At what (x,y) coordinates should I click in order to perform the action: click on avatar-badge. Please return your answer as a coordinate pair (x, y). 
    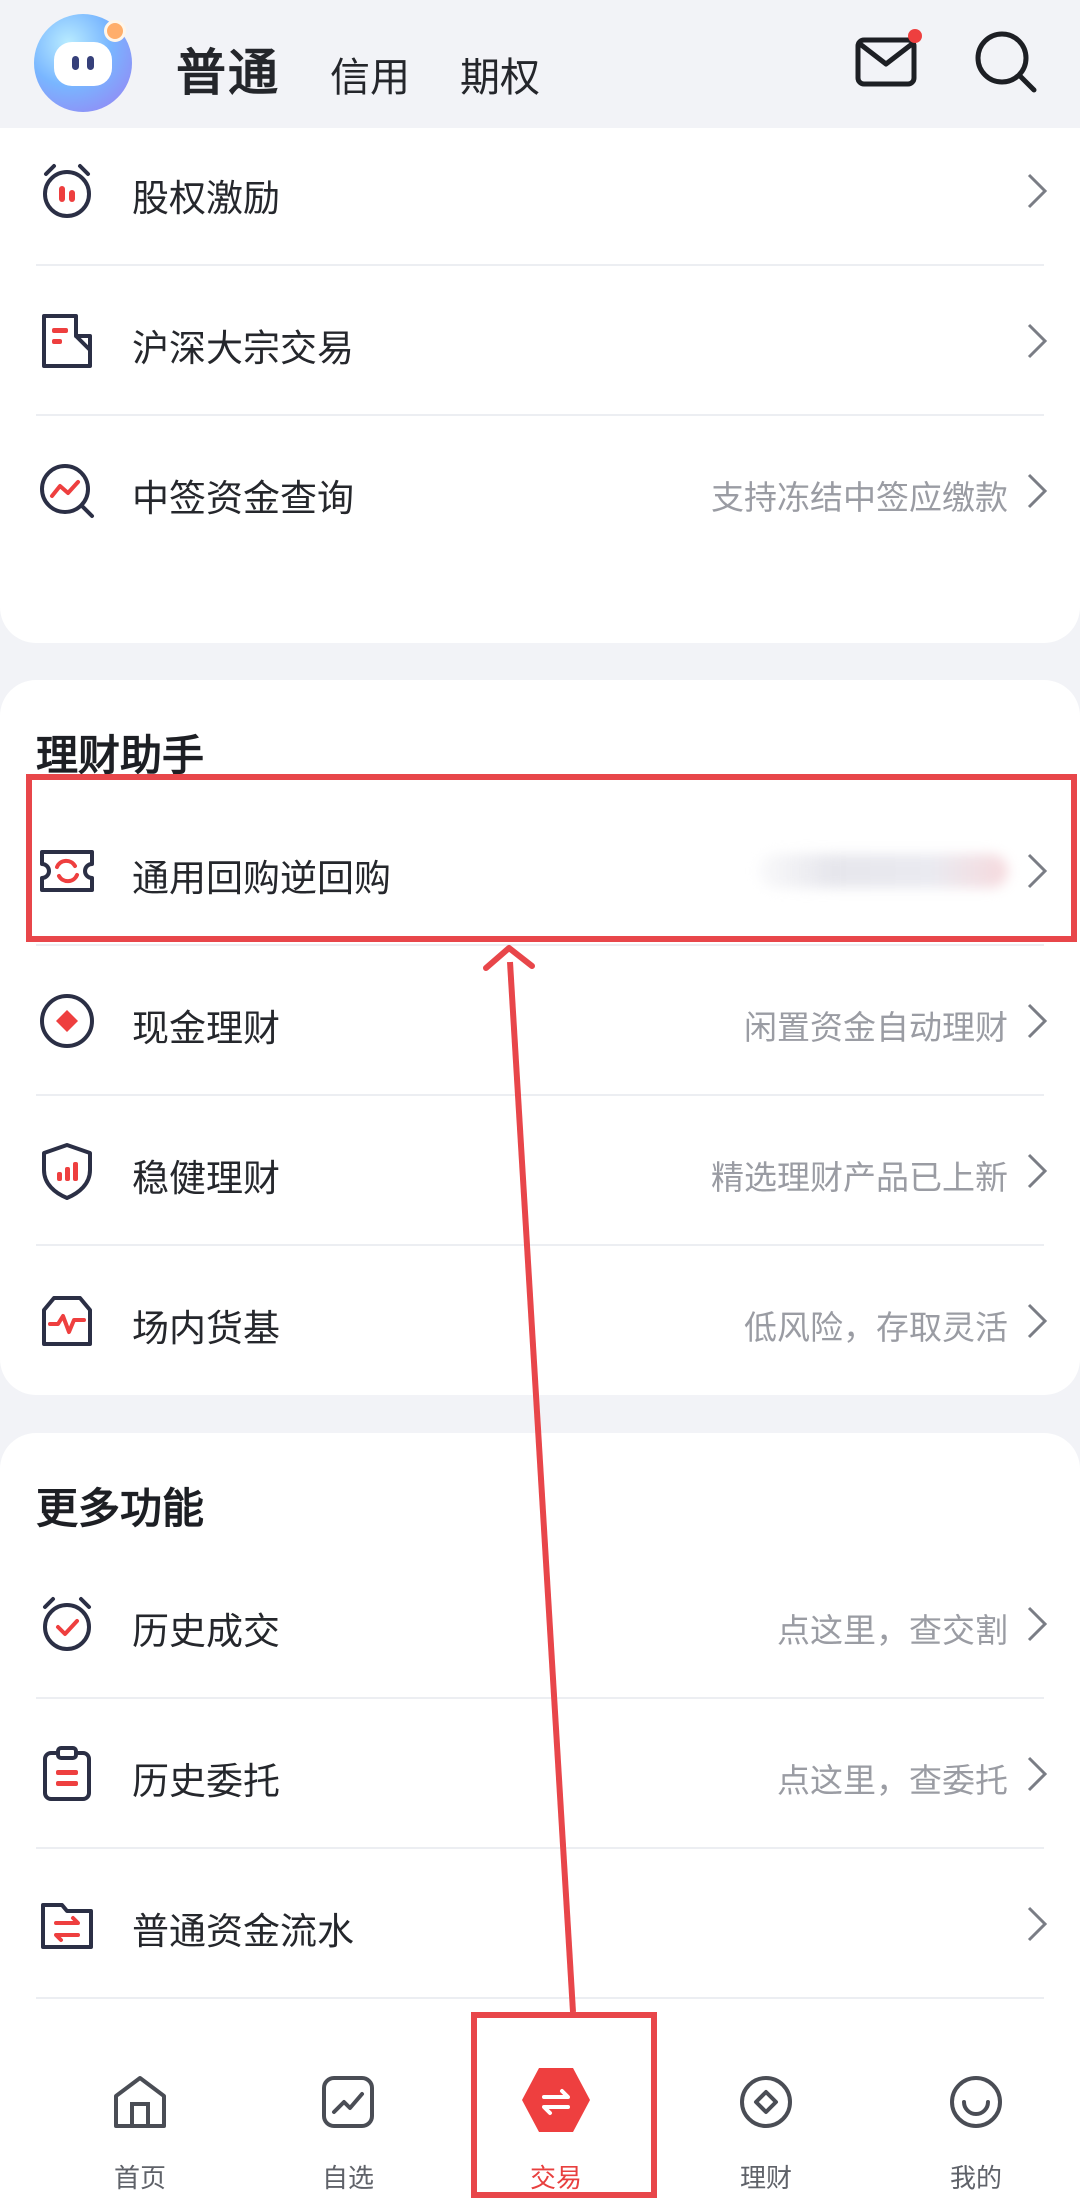
    Looking at the image, I should click on (115, 31).